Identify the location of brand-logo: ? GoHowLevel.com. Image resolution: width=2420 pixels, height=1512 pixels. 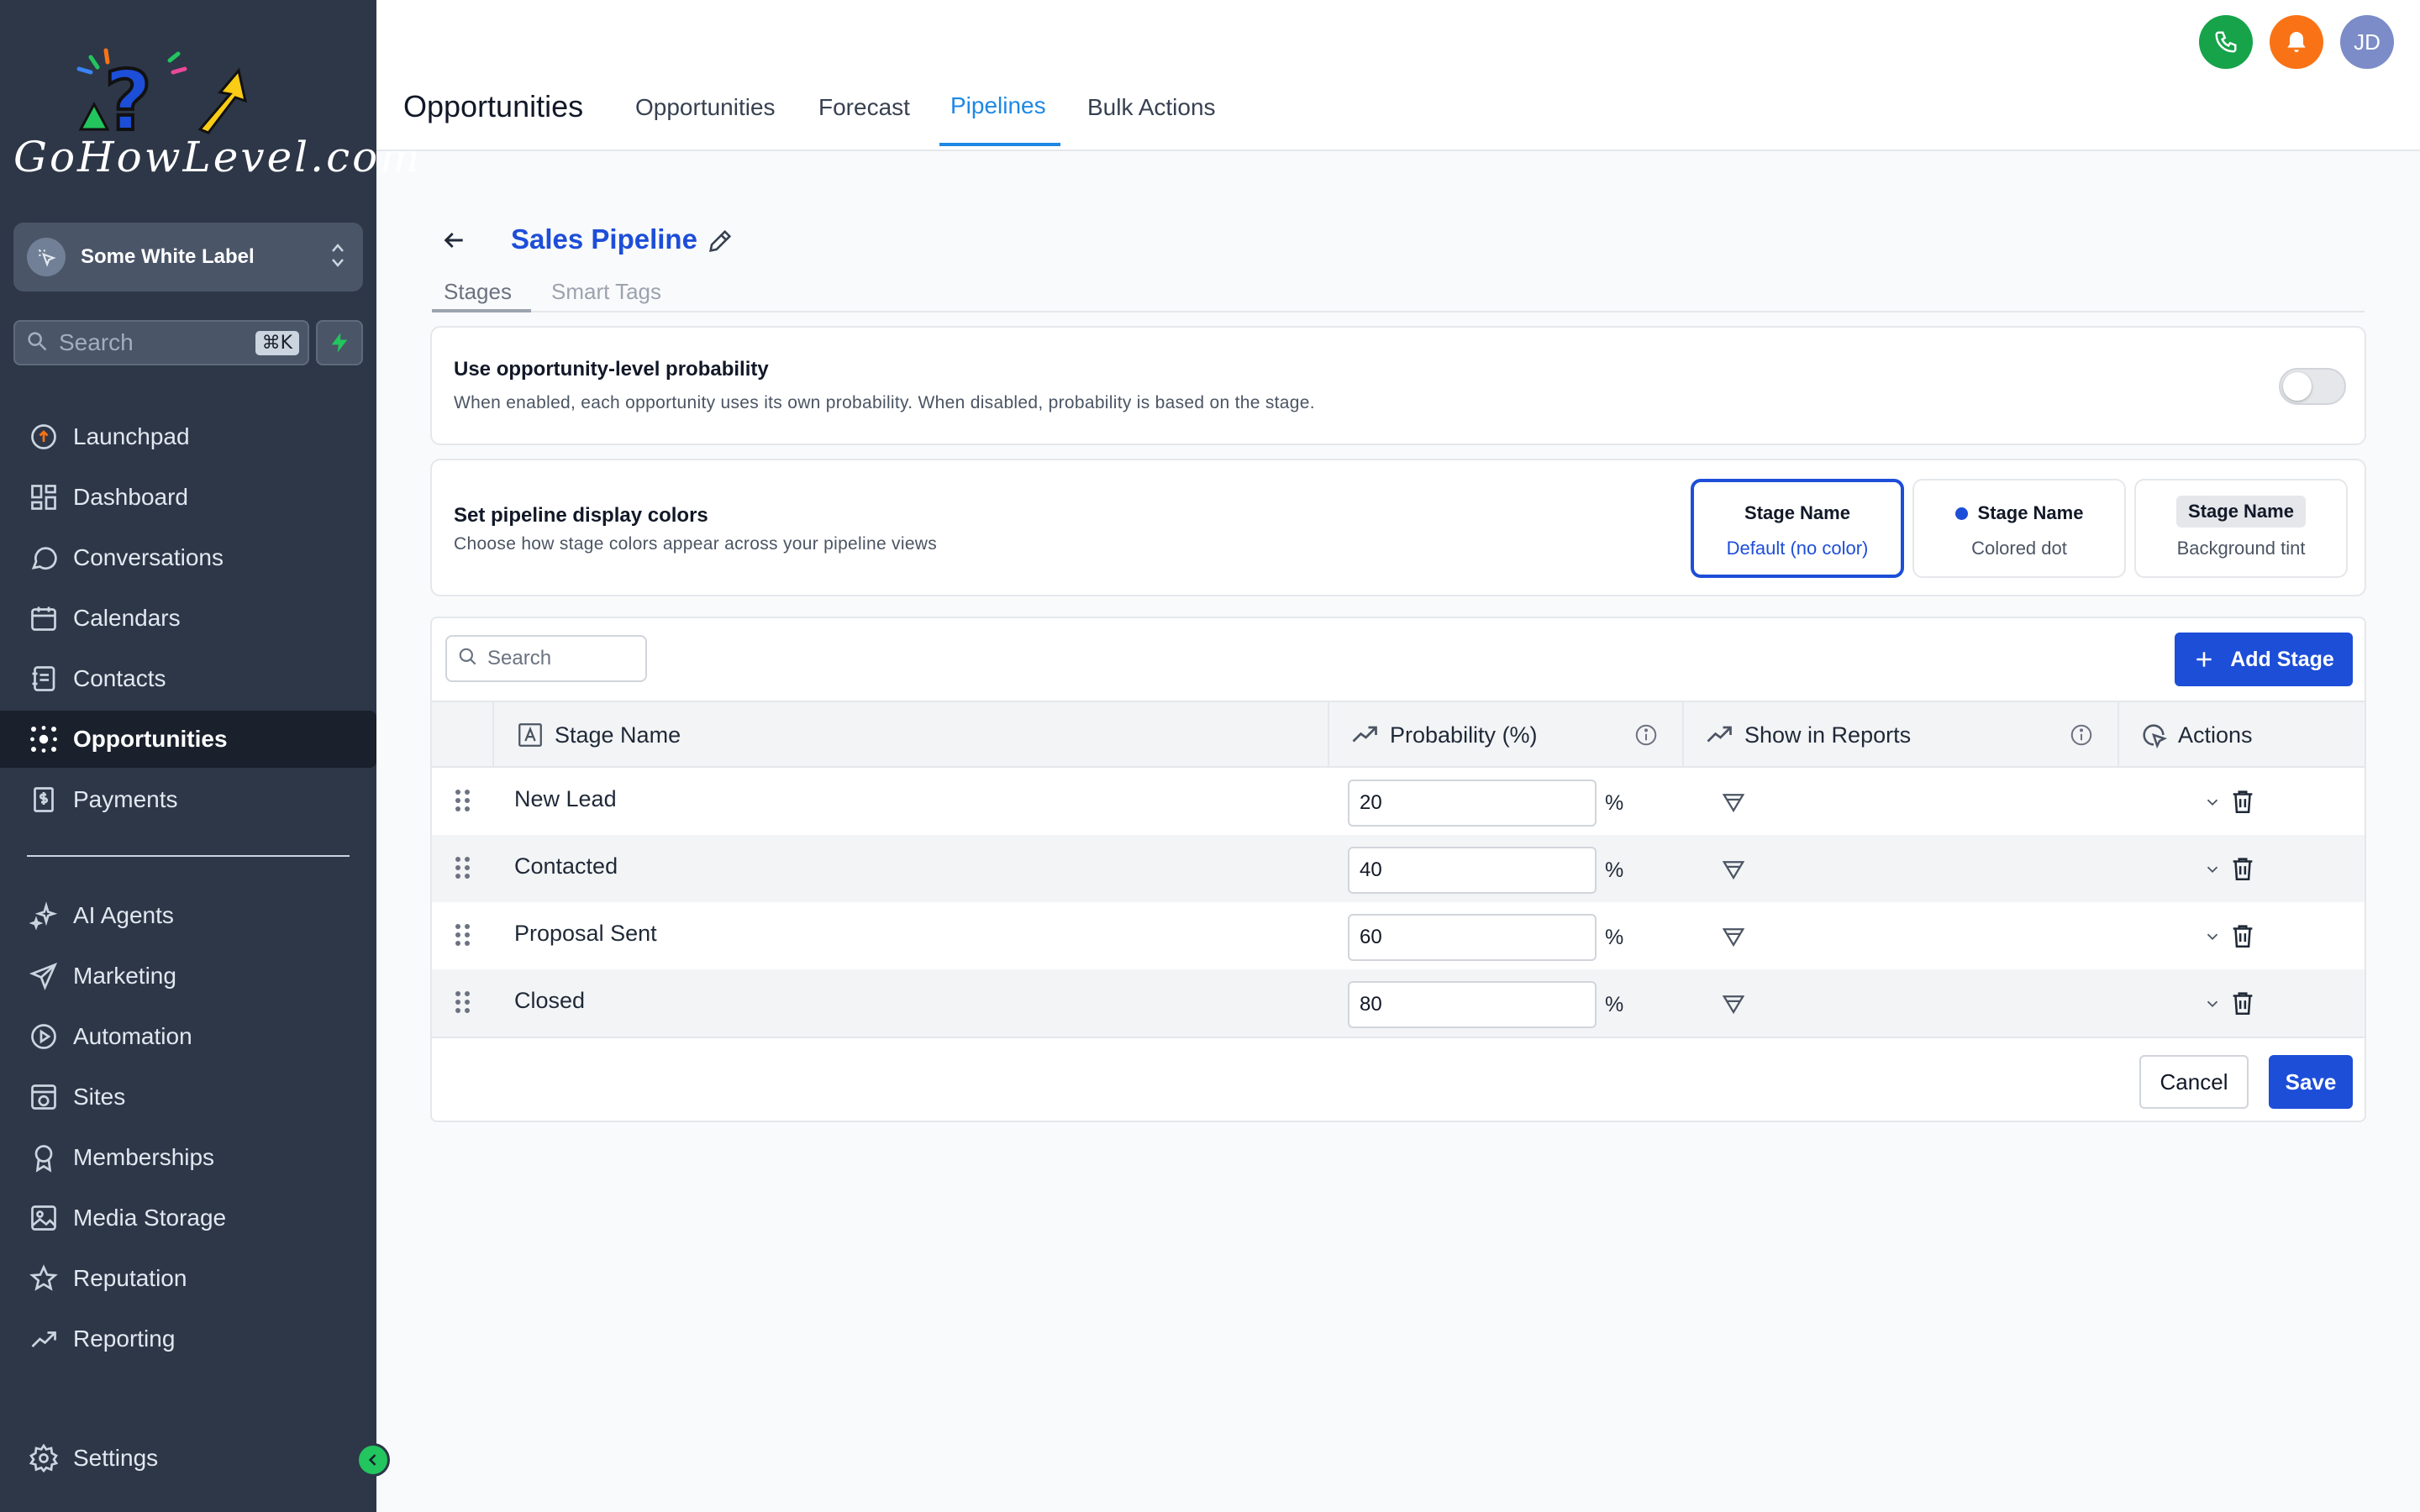
(218, 116).